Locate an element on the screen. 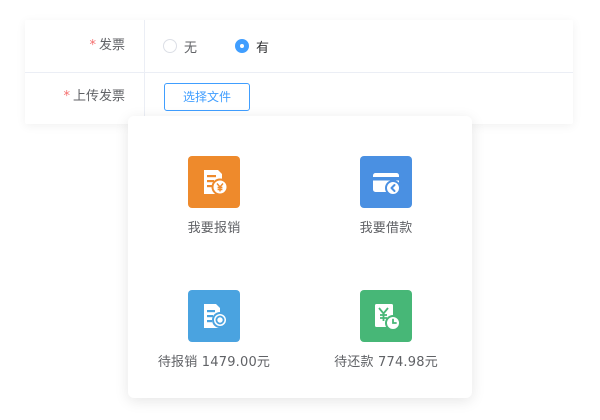  tile-pending-repayment: 待还款 774.98元 is located at coordinates (386, 340).